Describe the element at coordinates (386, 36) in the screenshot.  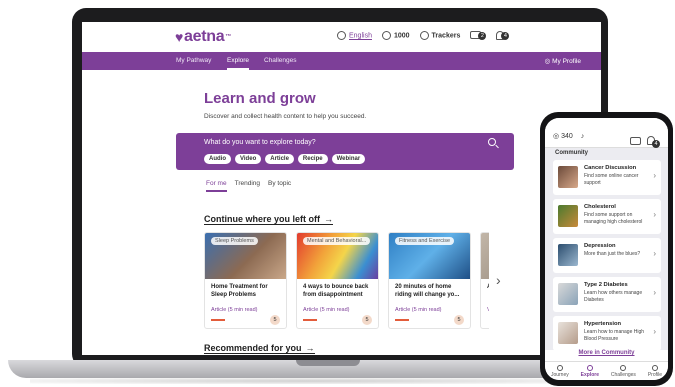
I see `points-icon` at that location.